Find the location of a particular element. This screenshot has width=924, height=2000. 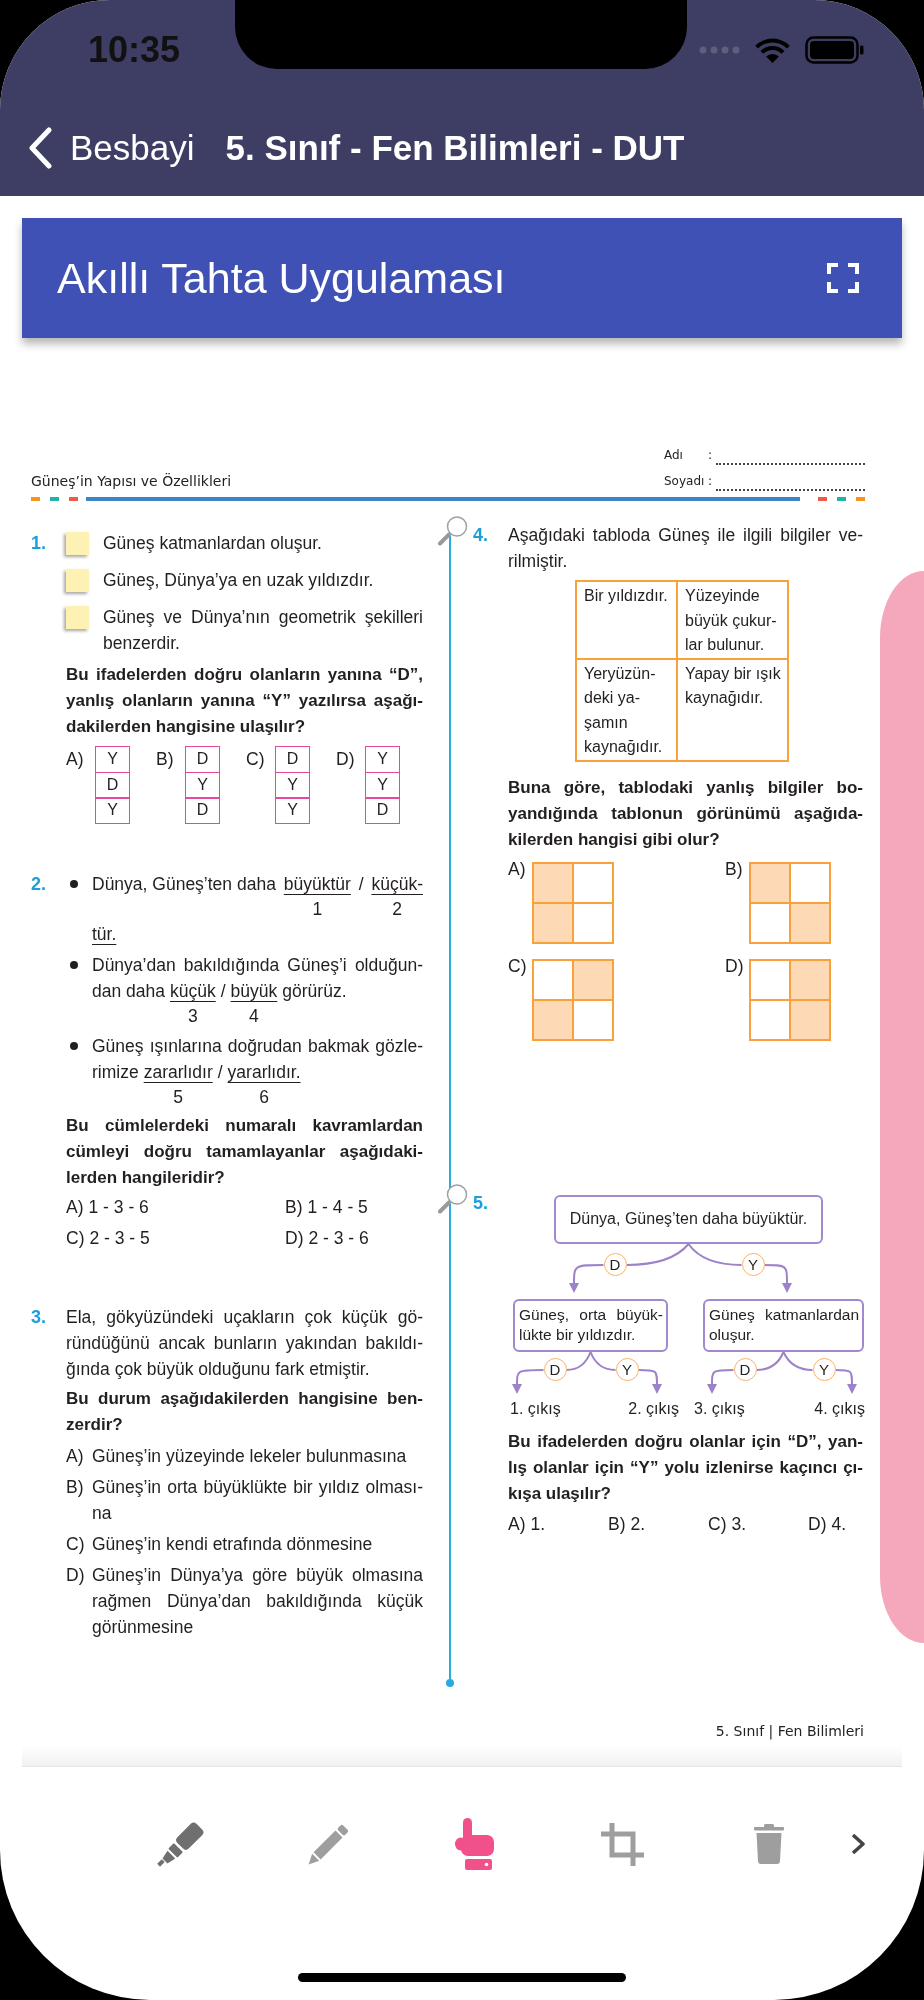

status-time: 10:35 is located at coordinates (134, 50).